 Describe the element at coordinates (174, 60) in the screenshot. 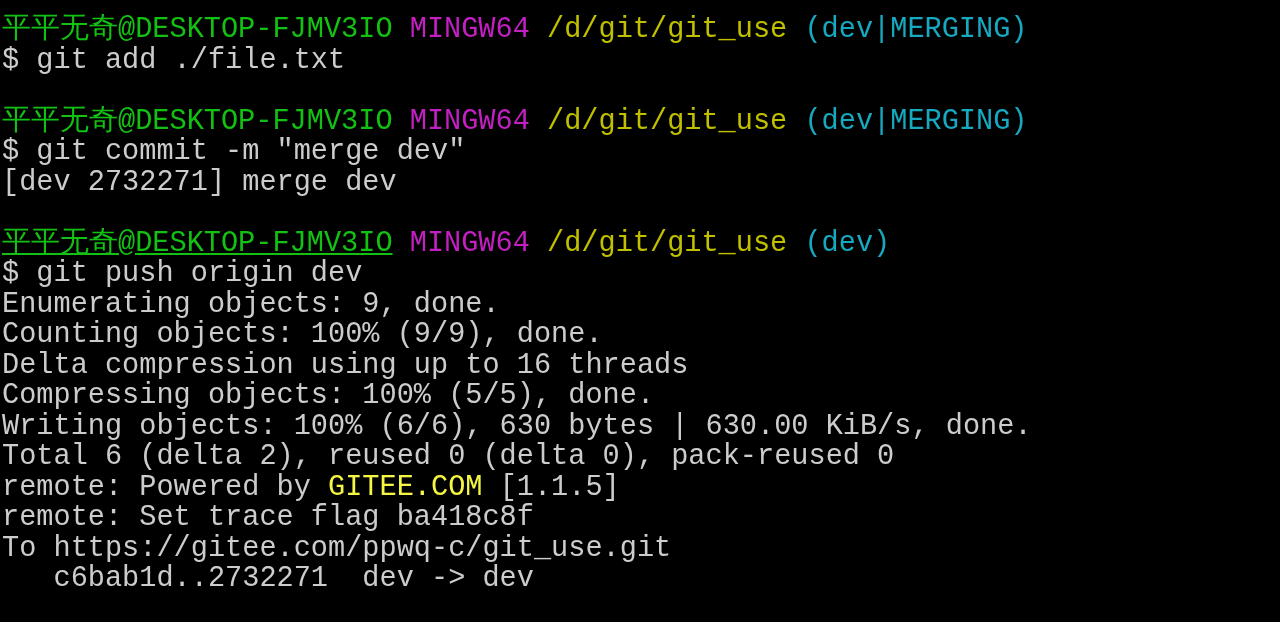

I see `command-line: $ git add ./file.txt` at that location.